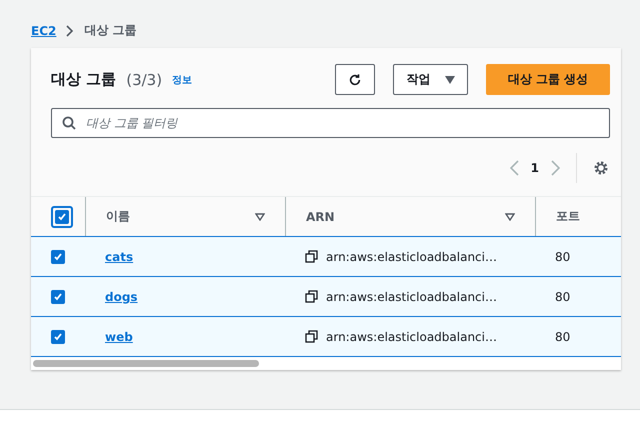 This screenshot has width=640, height=422. What do you see at coordinates (70, 30) in the screenshot?
I see `chevron-right-icon` at bounding box center [70, 30].